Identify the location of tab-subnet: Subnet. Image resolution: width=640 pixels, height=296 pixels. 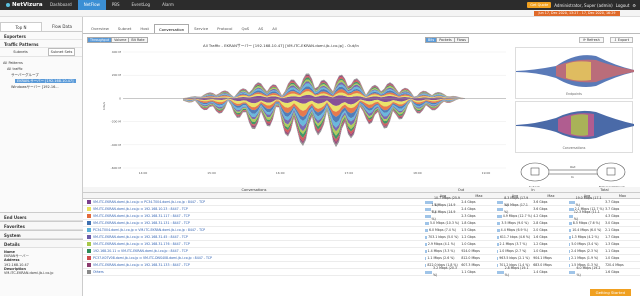
(124, 28).